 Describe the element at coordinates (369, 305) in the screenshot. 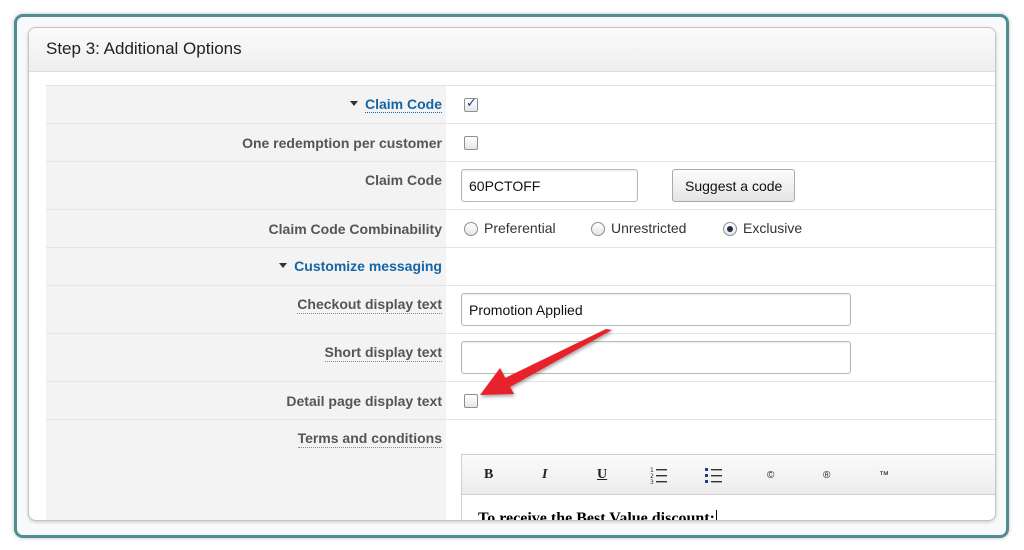

I see `checkout-text-label: Checkout display text` at that location.